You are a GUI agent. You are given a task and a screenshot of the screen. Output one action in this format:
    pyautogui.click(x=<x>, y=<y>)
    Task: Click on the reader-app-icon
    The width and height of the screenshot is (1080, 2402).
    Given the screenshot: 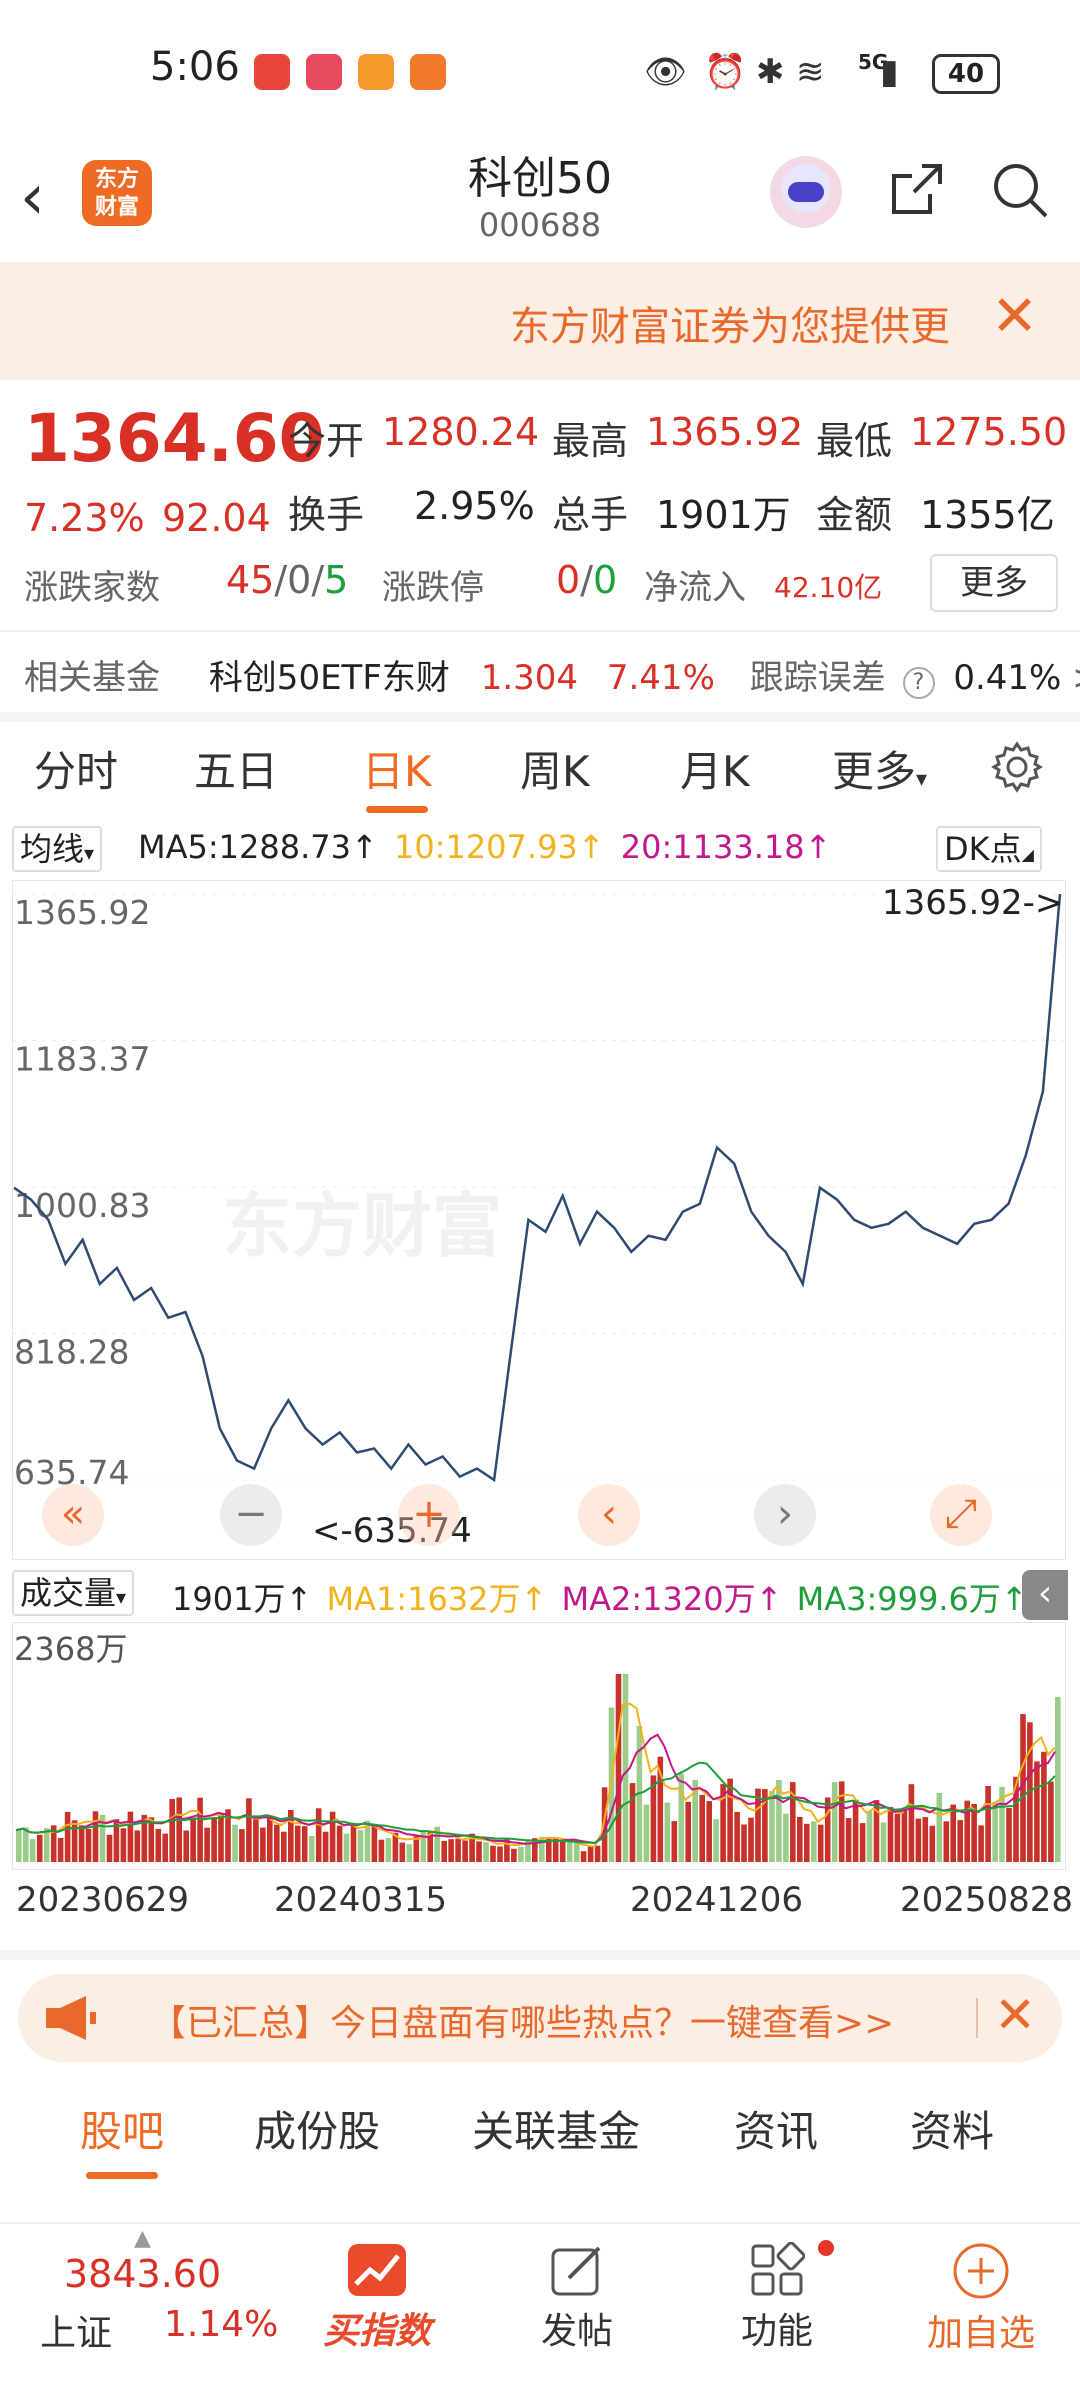 What is the action you would take?
    pyautogui.click(x=324, y=72)
    